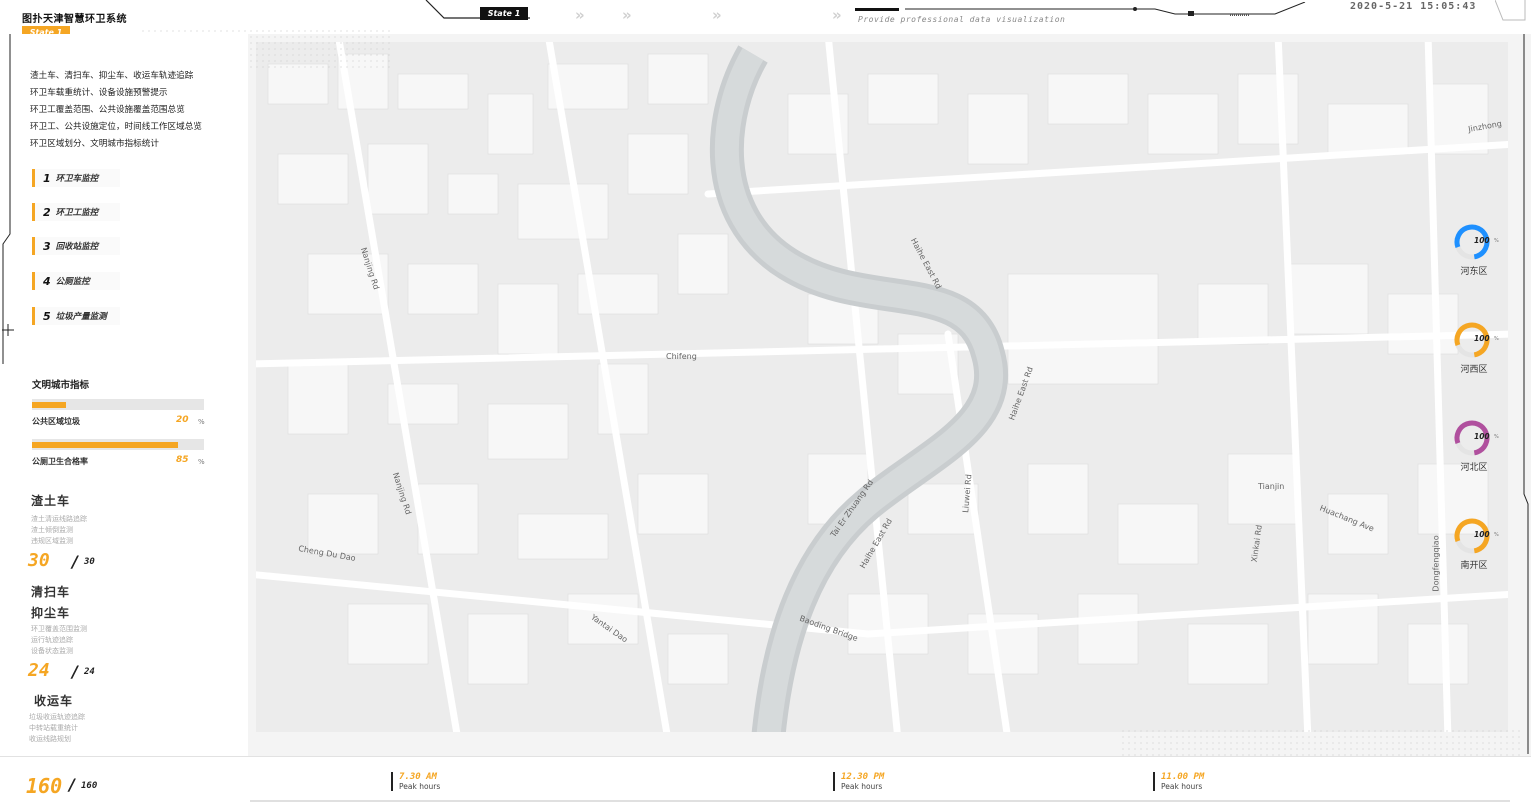  I want to click on feature-description: 环卫工覆盖范围、公共设施覆盖范围总览, so click(107, 110).